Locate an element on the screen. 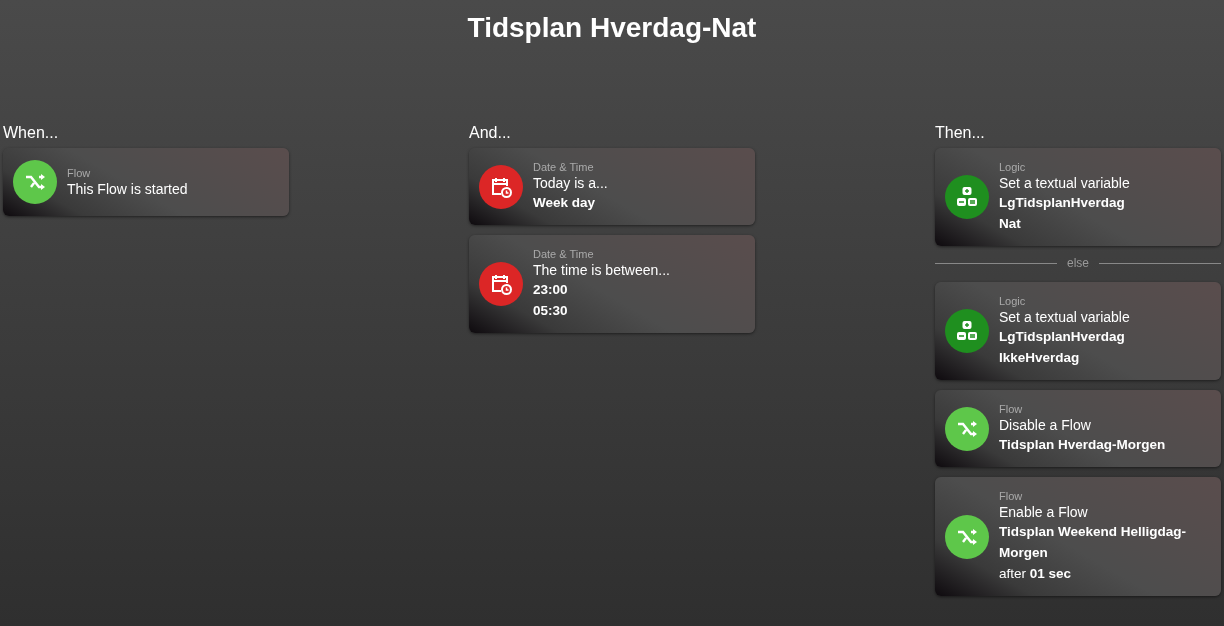 The height and width of the screenshot is (626, 1224). else-label: else is located at coordinates (1078, 263).